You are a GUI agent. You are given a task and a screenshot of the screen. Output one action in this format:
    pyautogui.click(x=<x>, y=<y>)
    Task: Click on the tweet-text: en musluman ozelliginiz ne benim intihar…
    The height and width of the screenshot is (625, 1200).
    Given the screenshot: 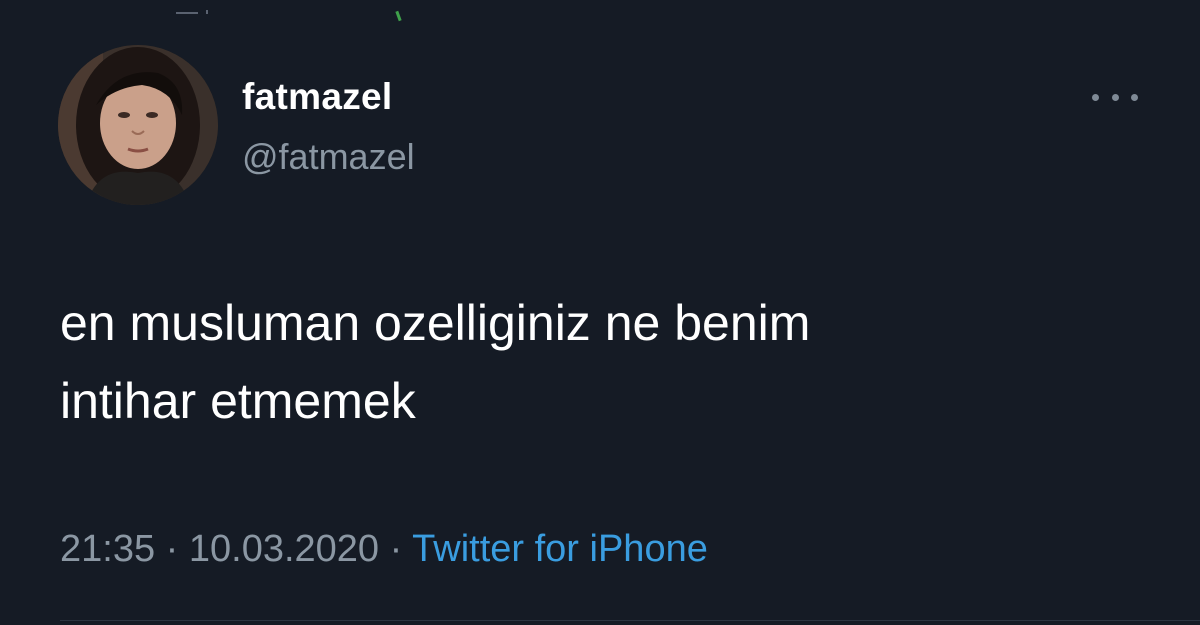 What is the action you would take?
    pyautogui.click(x=435, y=362)
    